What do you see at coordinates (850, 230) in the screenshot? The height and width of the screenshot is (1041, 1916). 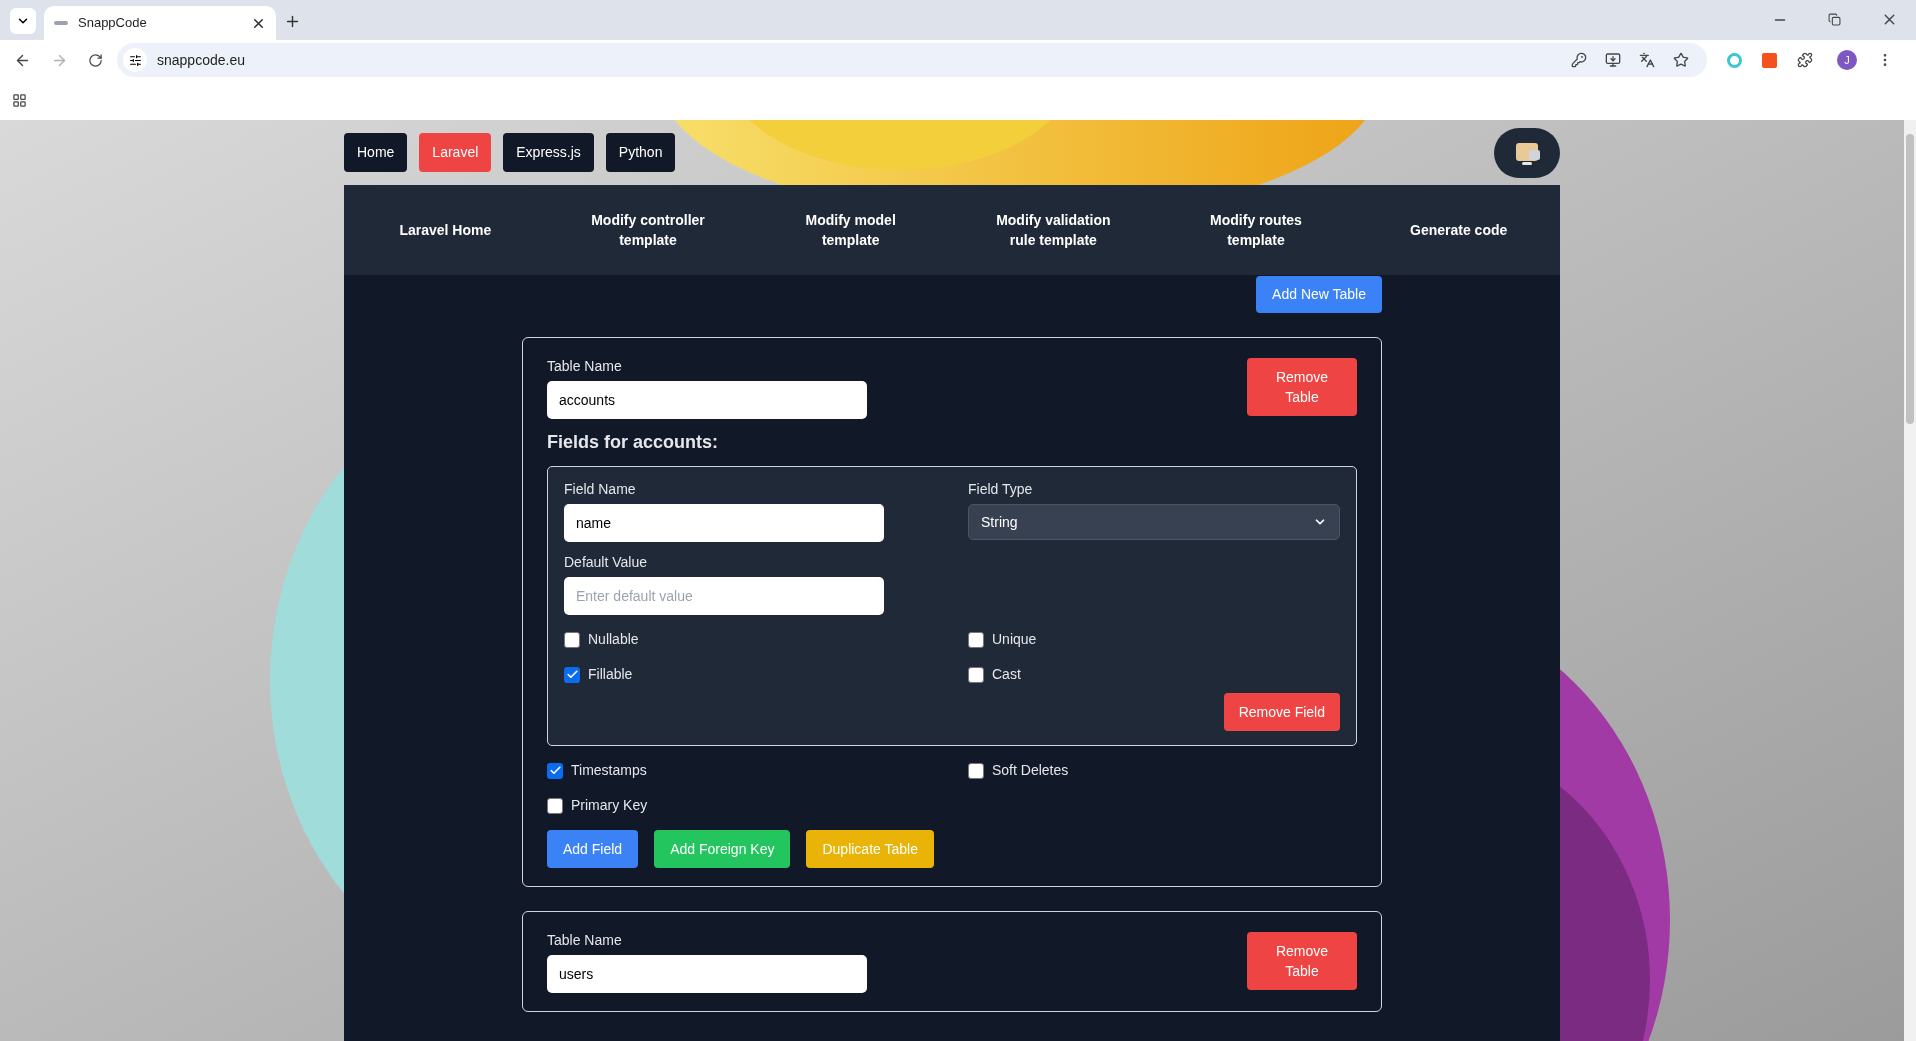 I see `sub-nav-link: Modify model template` at bounding box center [850, 230].